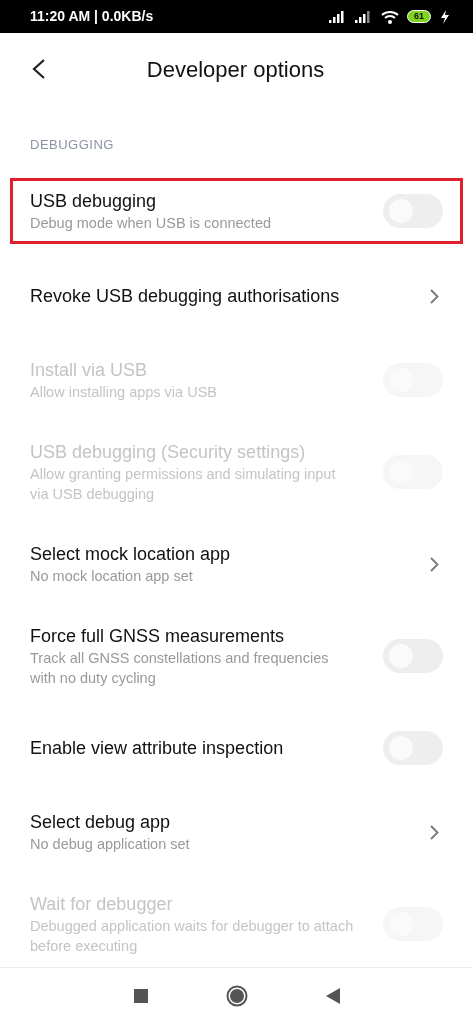  What do you see at coordinates (192, 554) in the screenshot?
I see `setting-title: Select mock location app` at bounding box center [192, 554].